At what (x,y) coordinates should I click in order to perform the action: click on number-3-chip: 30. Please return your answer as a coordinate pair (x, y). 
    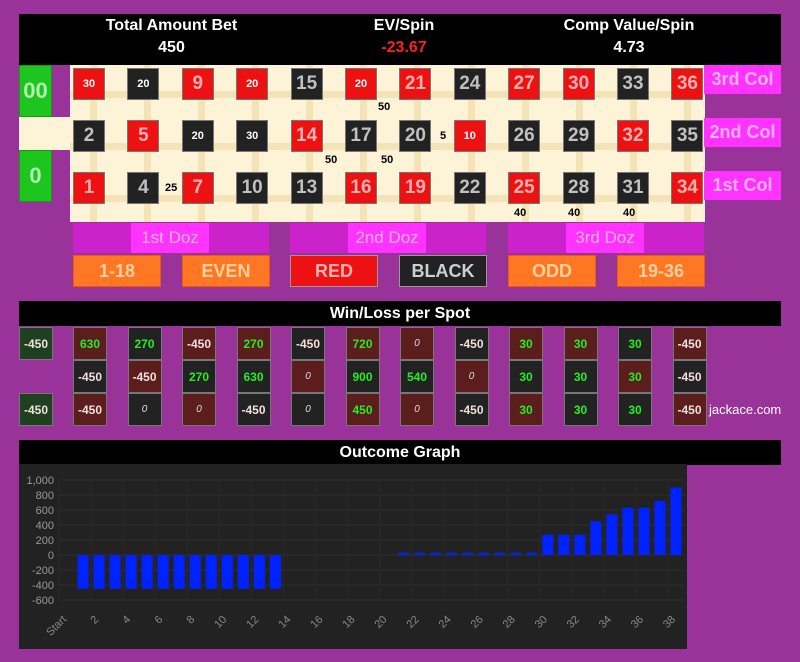
    Looking at the image, I should click on (89, 84).